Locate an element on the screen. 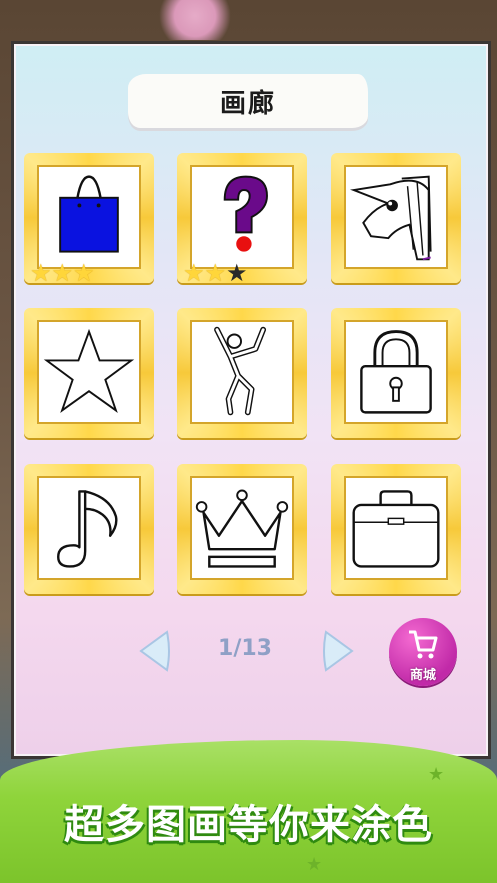 This screenshot has width=497, height=883. gallery-item-dancer is located at coordinates (242, 373).